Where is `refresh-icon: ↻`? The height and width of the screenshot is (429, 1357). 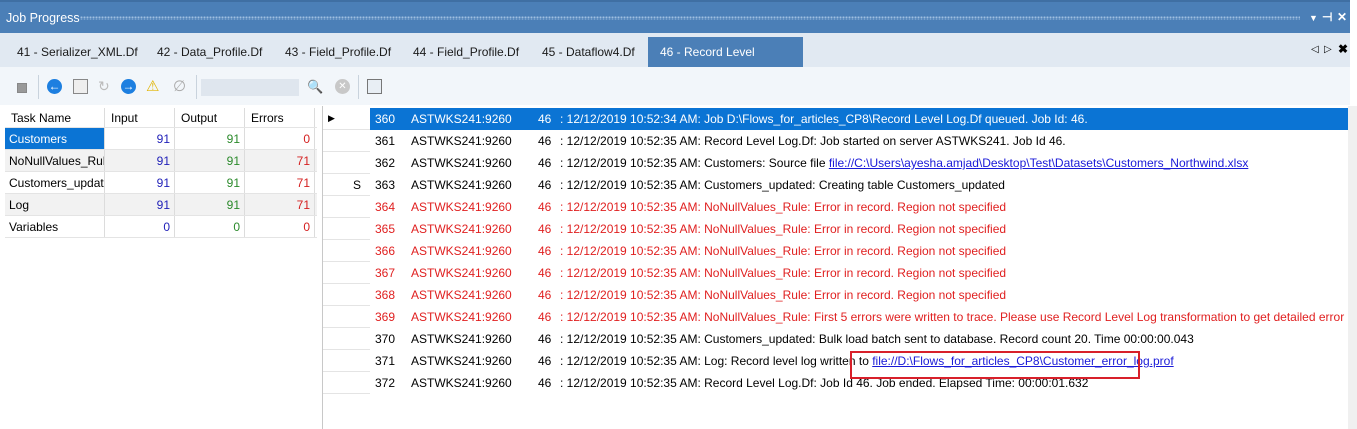 refresh-icon: ↻ is located at coordinates (105, 86).